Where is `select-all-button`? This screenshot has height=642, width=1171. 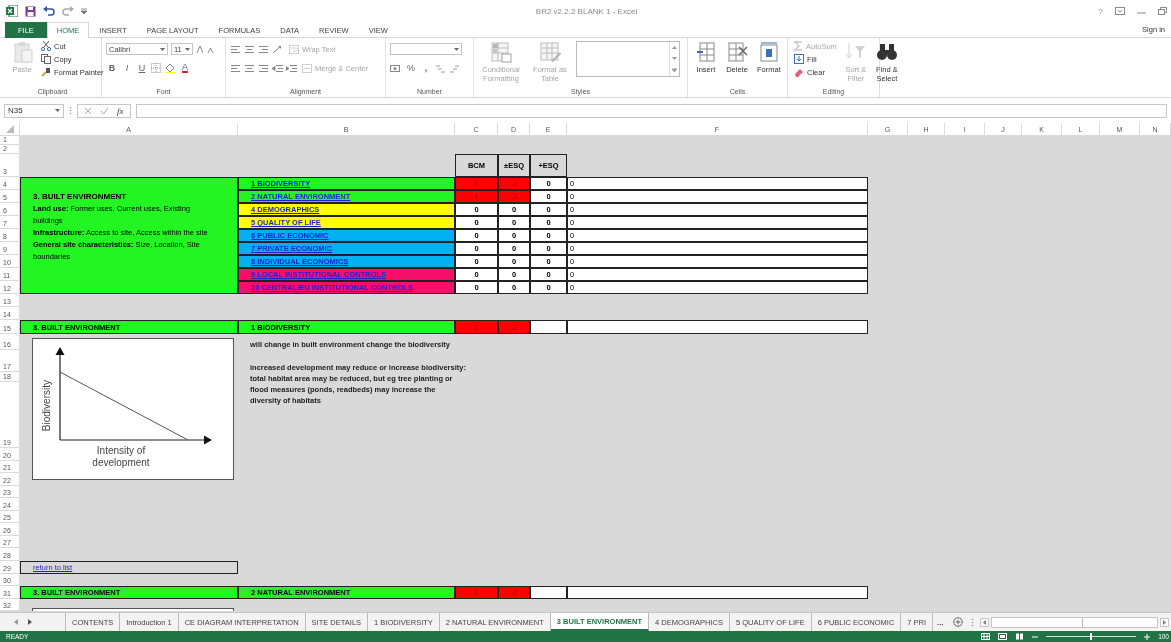
select-all-button is located at coordinates (10, 129).